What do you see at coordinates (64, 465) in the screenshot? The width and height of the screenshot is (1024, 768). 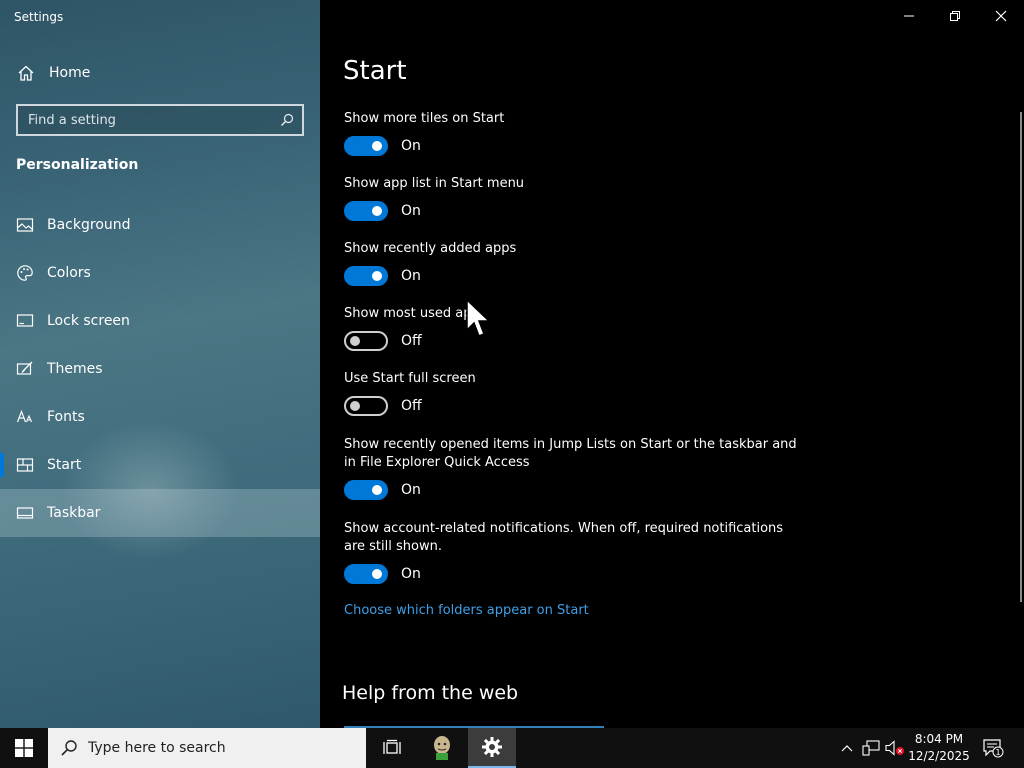 I see `sidebar-item-label: Start` at bounding box center [64, 465].